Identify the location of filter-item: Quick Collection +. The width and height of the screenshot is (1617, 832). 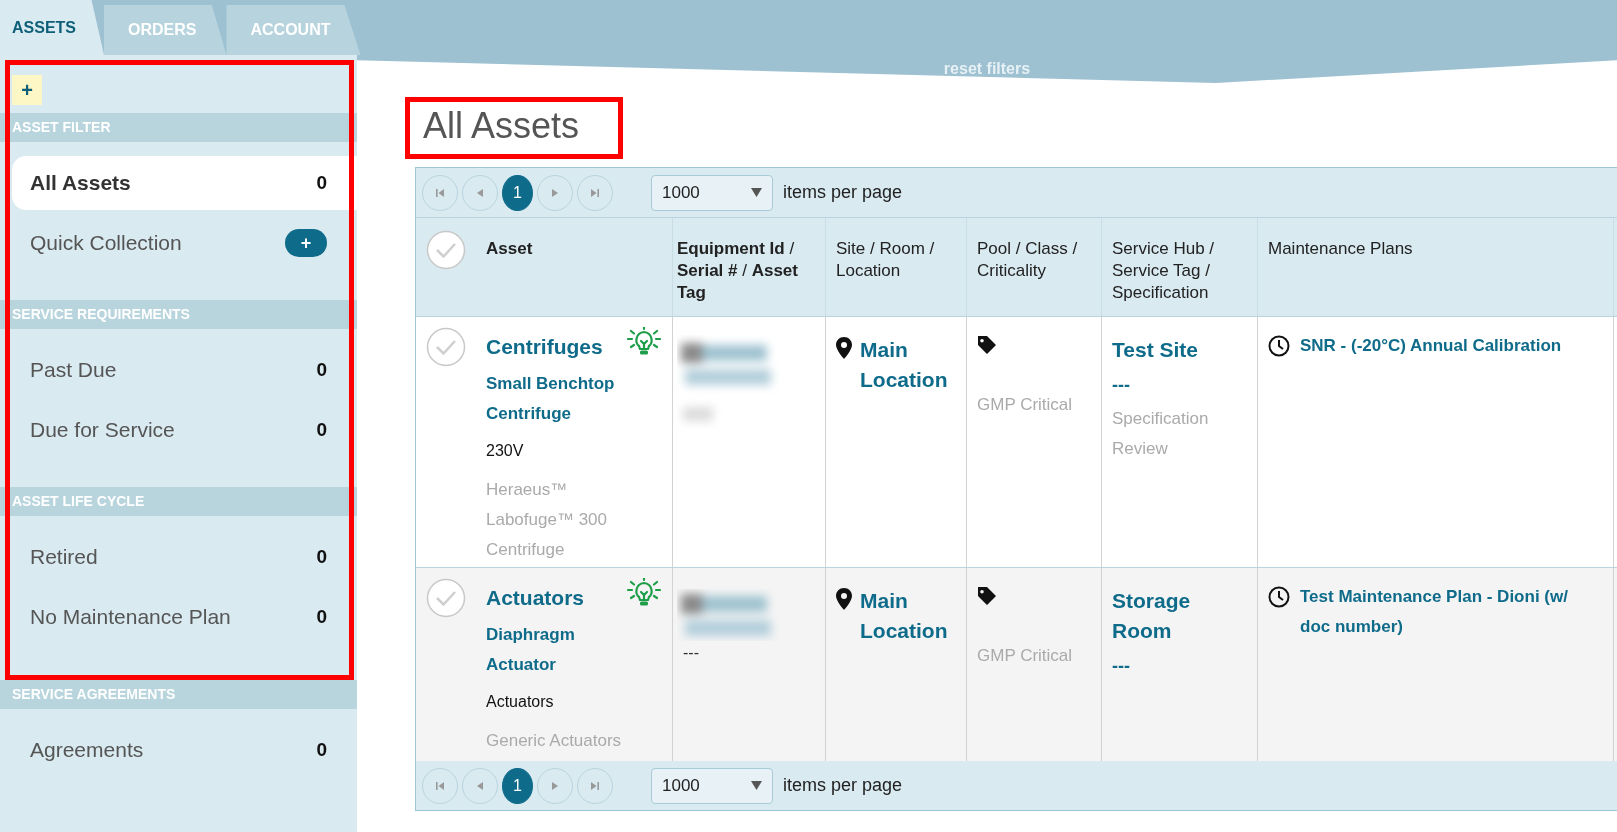
(184, 243).